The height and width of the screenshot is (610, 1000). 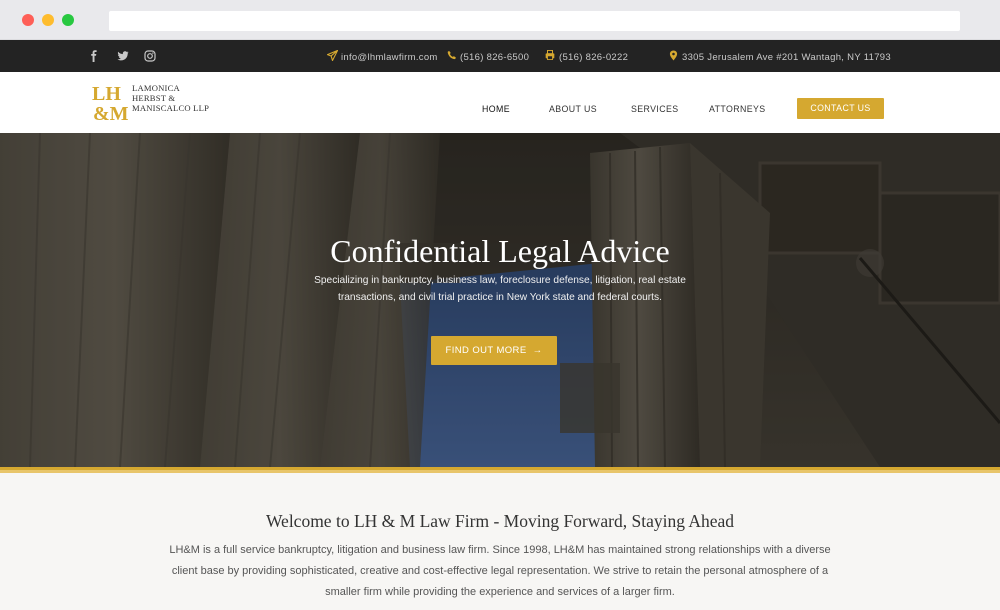 I want to click on address-bar, so click(x=534, y=21).